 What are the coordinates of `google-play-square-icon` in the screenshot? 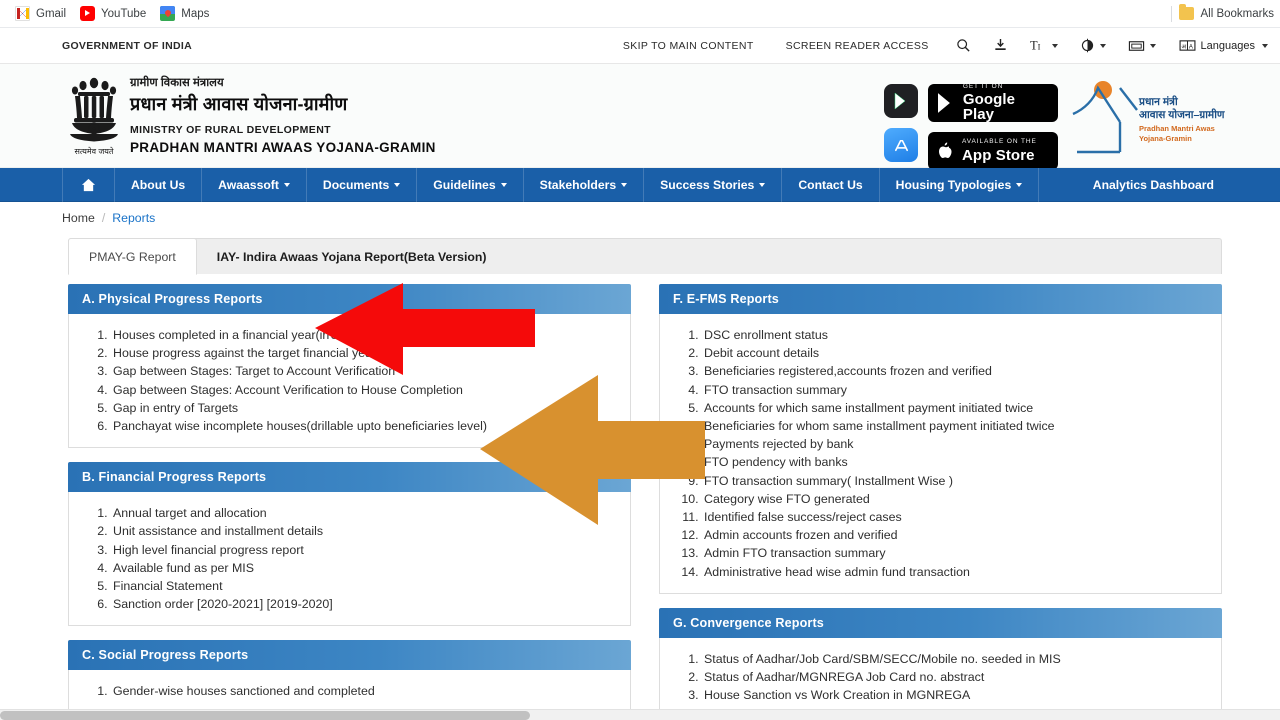 It's located at (901, 101).